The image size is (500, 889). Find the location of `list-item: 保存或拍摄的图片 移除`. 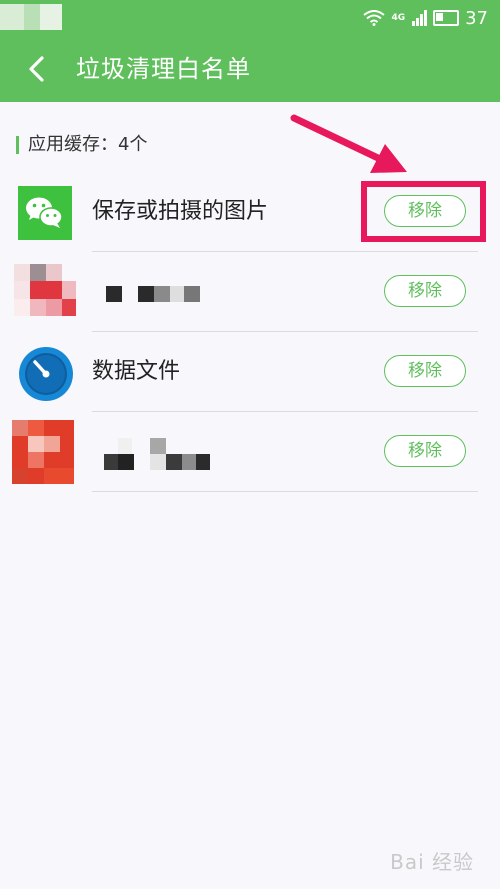

list-item: 保存或拍摄的图片 移除 is located at coordinates (250, 212).